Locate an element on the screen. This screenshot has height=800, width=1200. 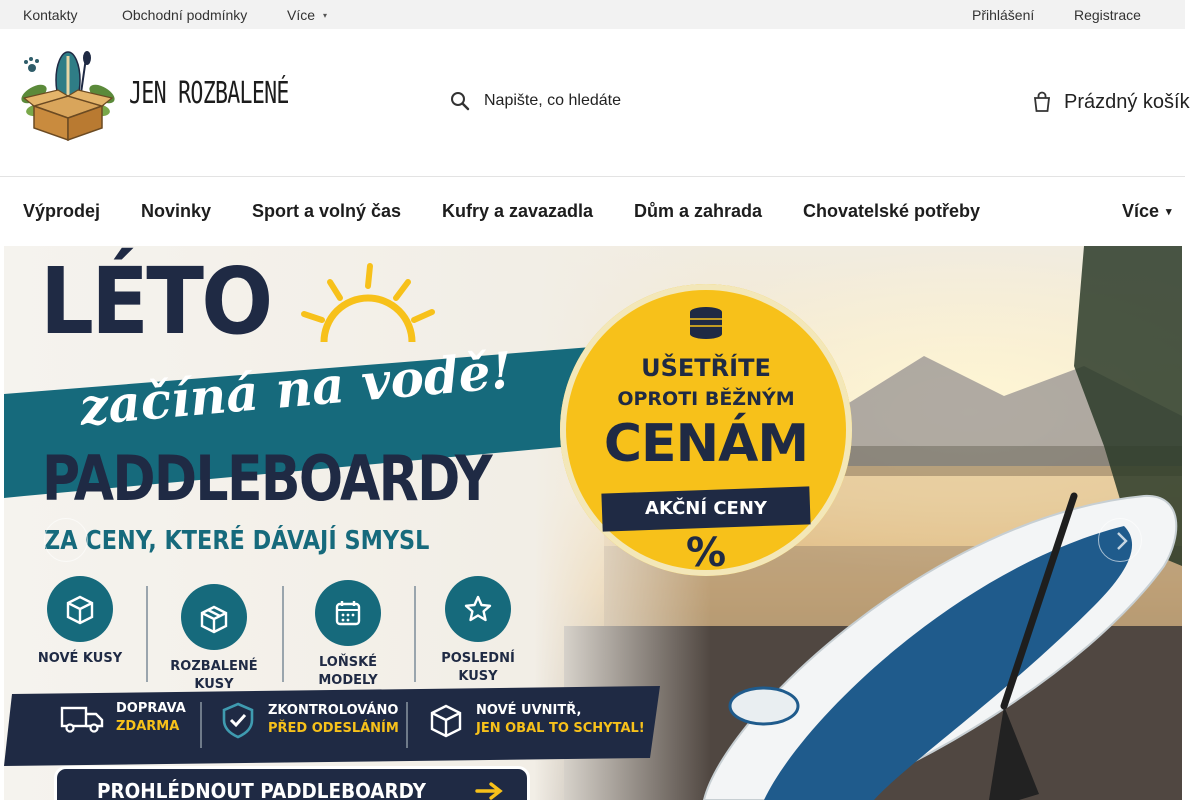
badge-last-items: POSLEDNÍ KUSY is located at coordinates (478, 631).